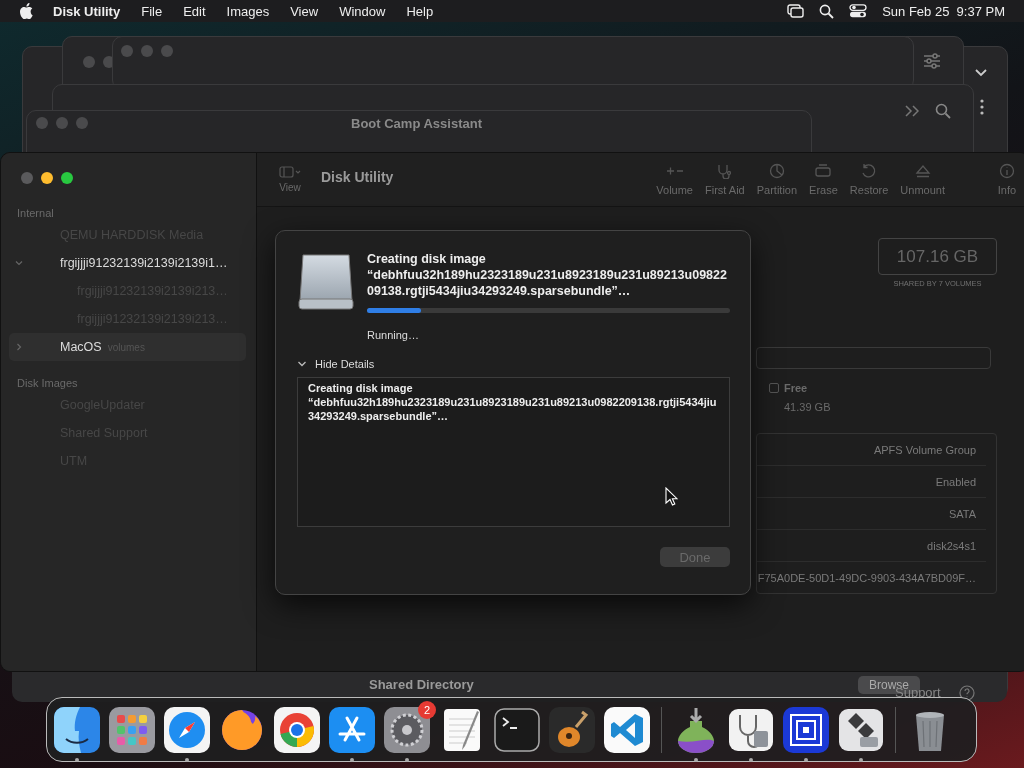 This screenshot has width=1024, height=768. Describe the element at coordinates (796, 388) in the screenshot. I see `legend-label: Free` at that location.